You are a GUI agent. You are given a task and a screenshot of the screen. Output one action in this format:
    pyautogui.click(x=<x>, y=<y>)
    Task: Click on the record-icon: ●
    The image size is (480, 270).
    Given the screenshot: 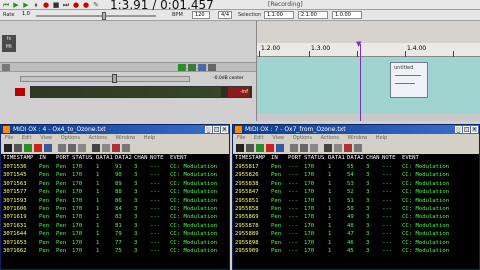 What is the action you would take?
    pyautogui.click(x=46, y=5)
    